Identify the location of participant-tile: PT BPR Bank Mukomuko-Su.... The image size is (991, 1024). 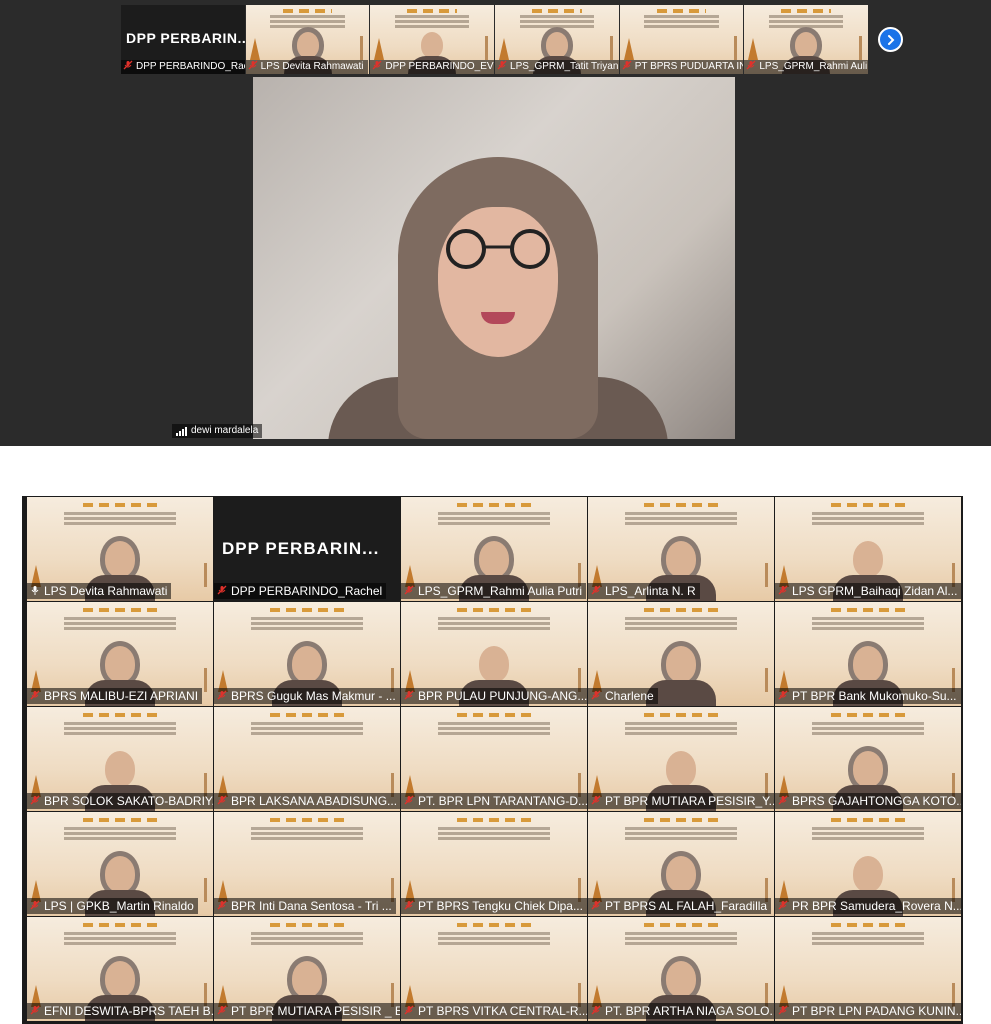
(868, 654).